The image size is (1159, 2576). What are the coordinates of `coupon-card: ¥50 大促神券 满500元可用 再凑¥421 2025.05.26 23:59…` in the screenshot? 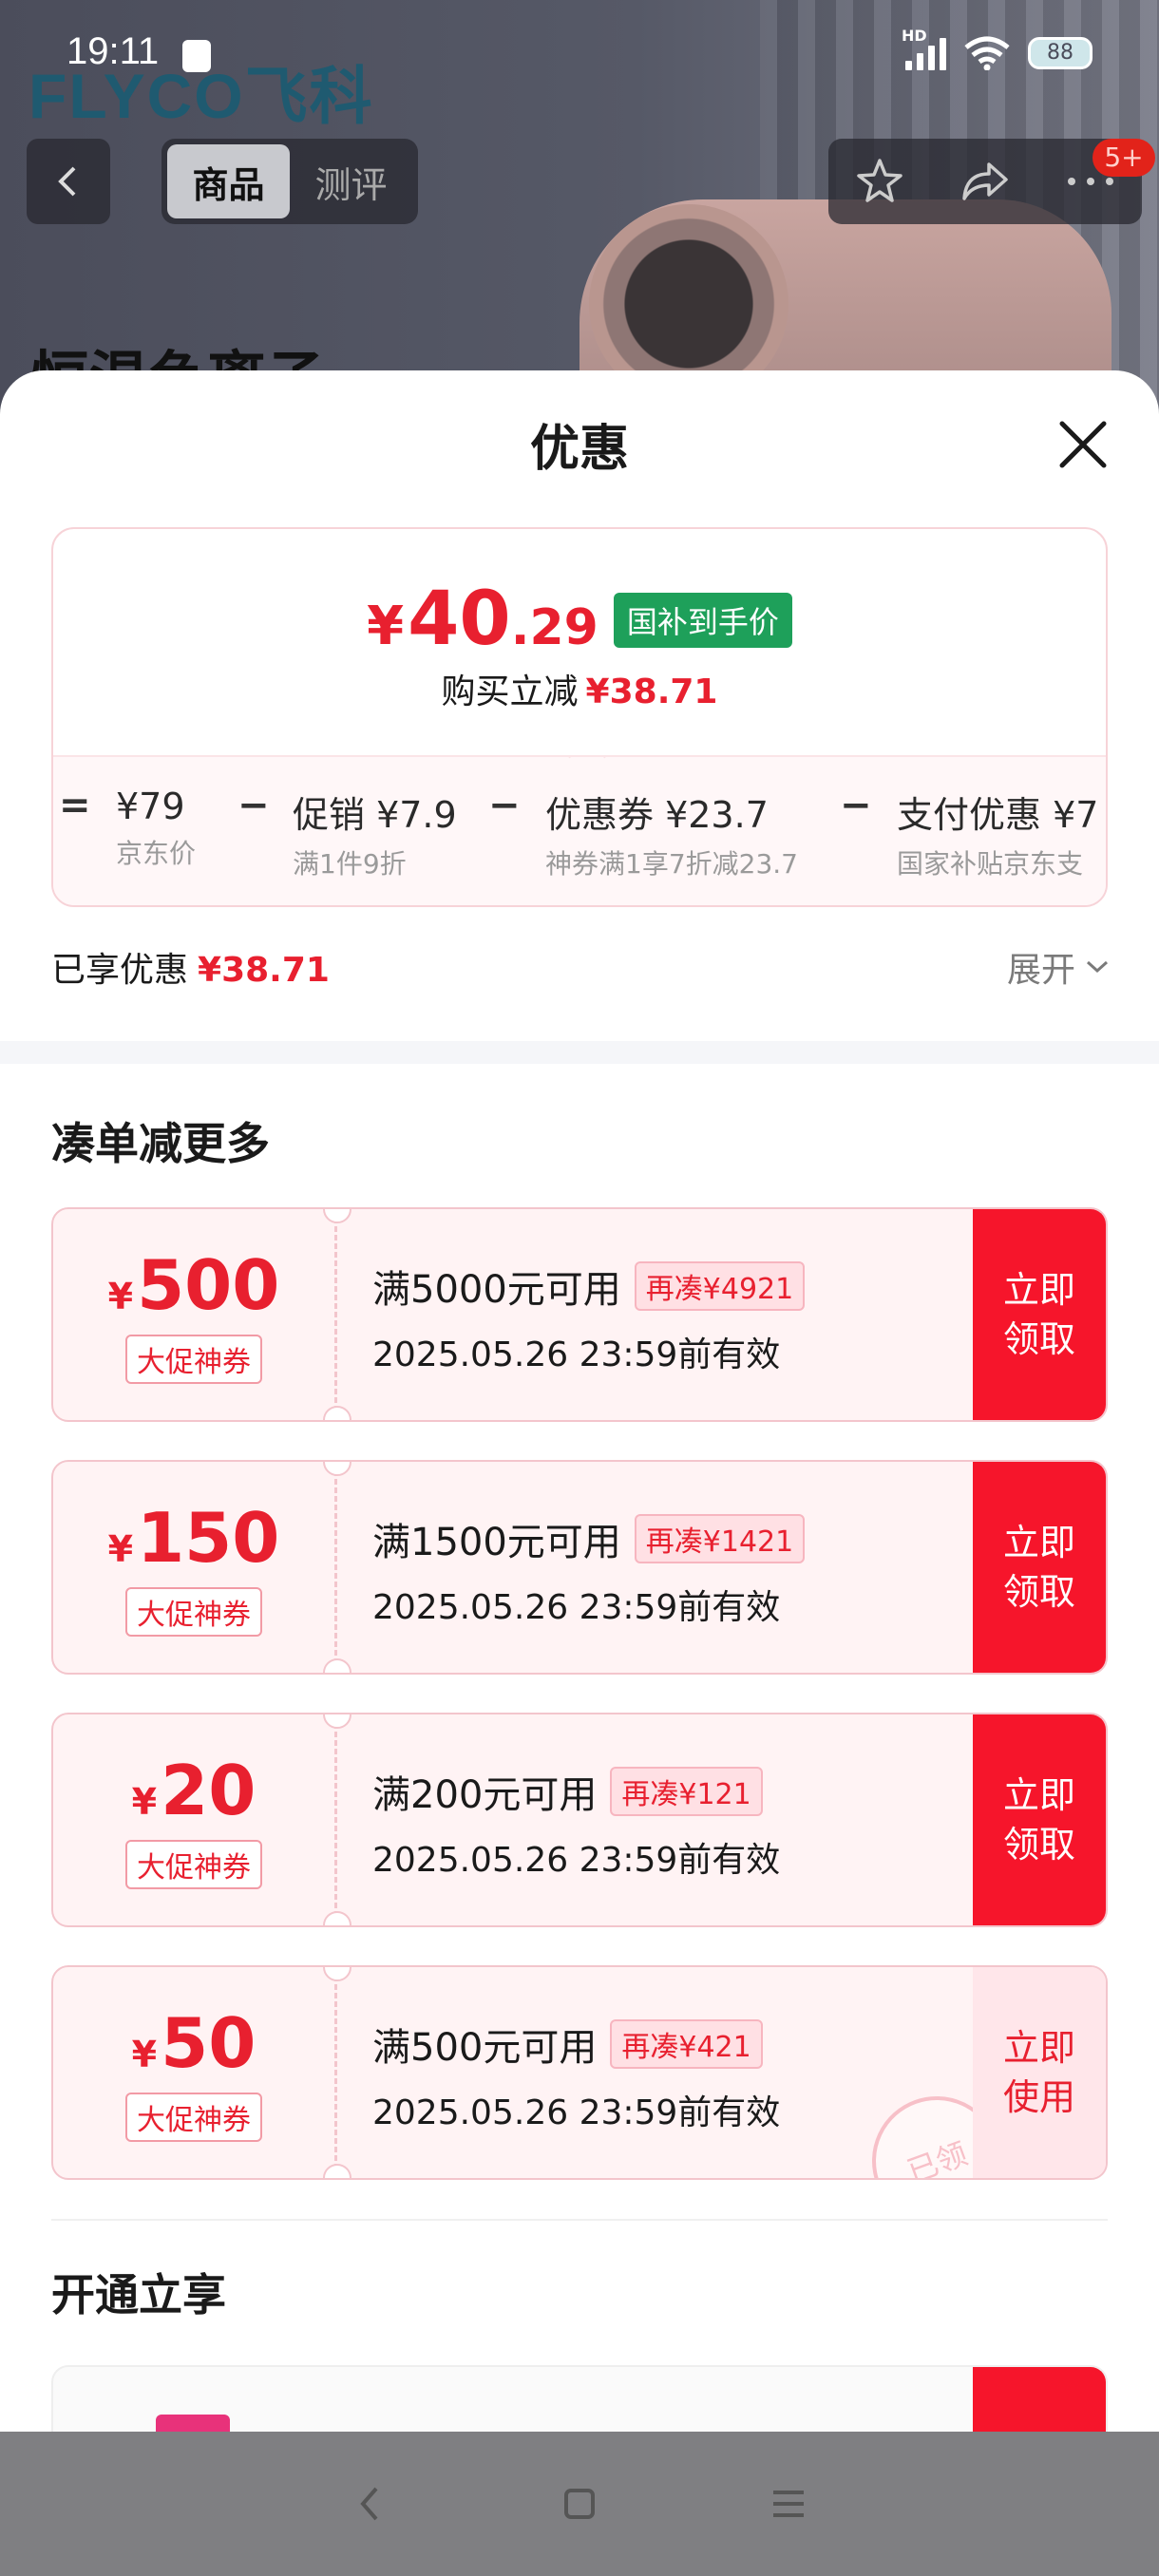 It's located at (579, 2072).